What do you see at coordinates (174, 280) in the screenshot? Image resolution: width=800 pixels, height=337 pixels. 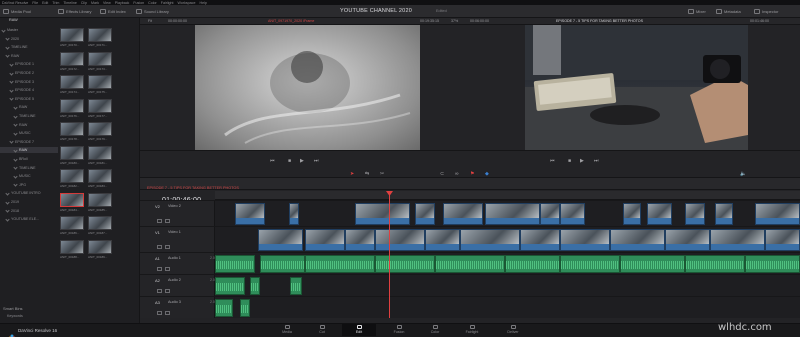 I see `track-name: Audio 2` at bounding box center [174, 280].